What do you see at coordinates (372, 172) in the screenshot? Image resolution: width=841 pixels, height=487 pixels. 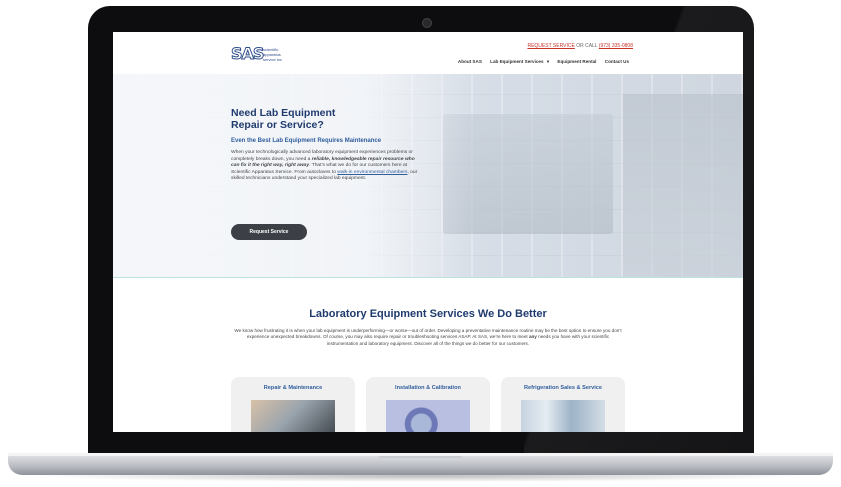 I see `walk-in-chambers-link: walk-in environmental chambers` at bounding box center [372, 172].